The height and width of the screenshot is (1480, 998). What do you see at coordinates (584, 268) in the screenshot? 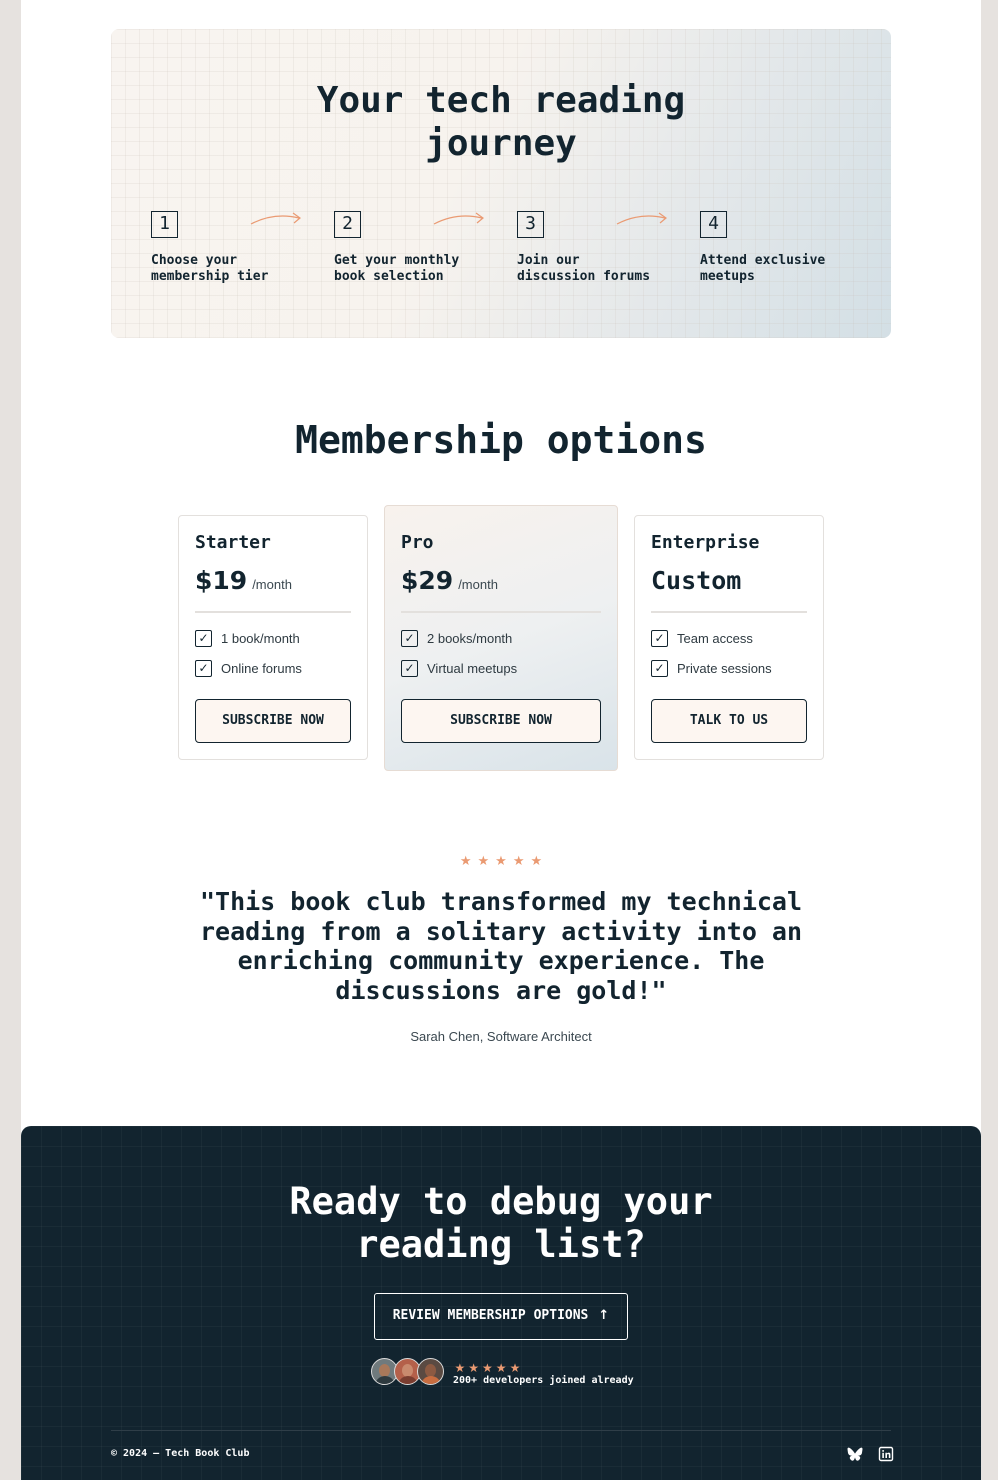
I see `step-label: Join our discussion forums` at bounding box center [584, 268].